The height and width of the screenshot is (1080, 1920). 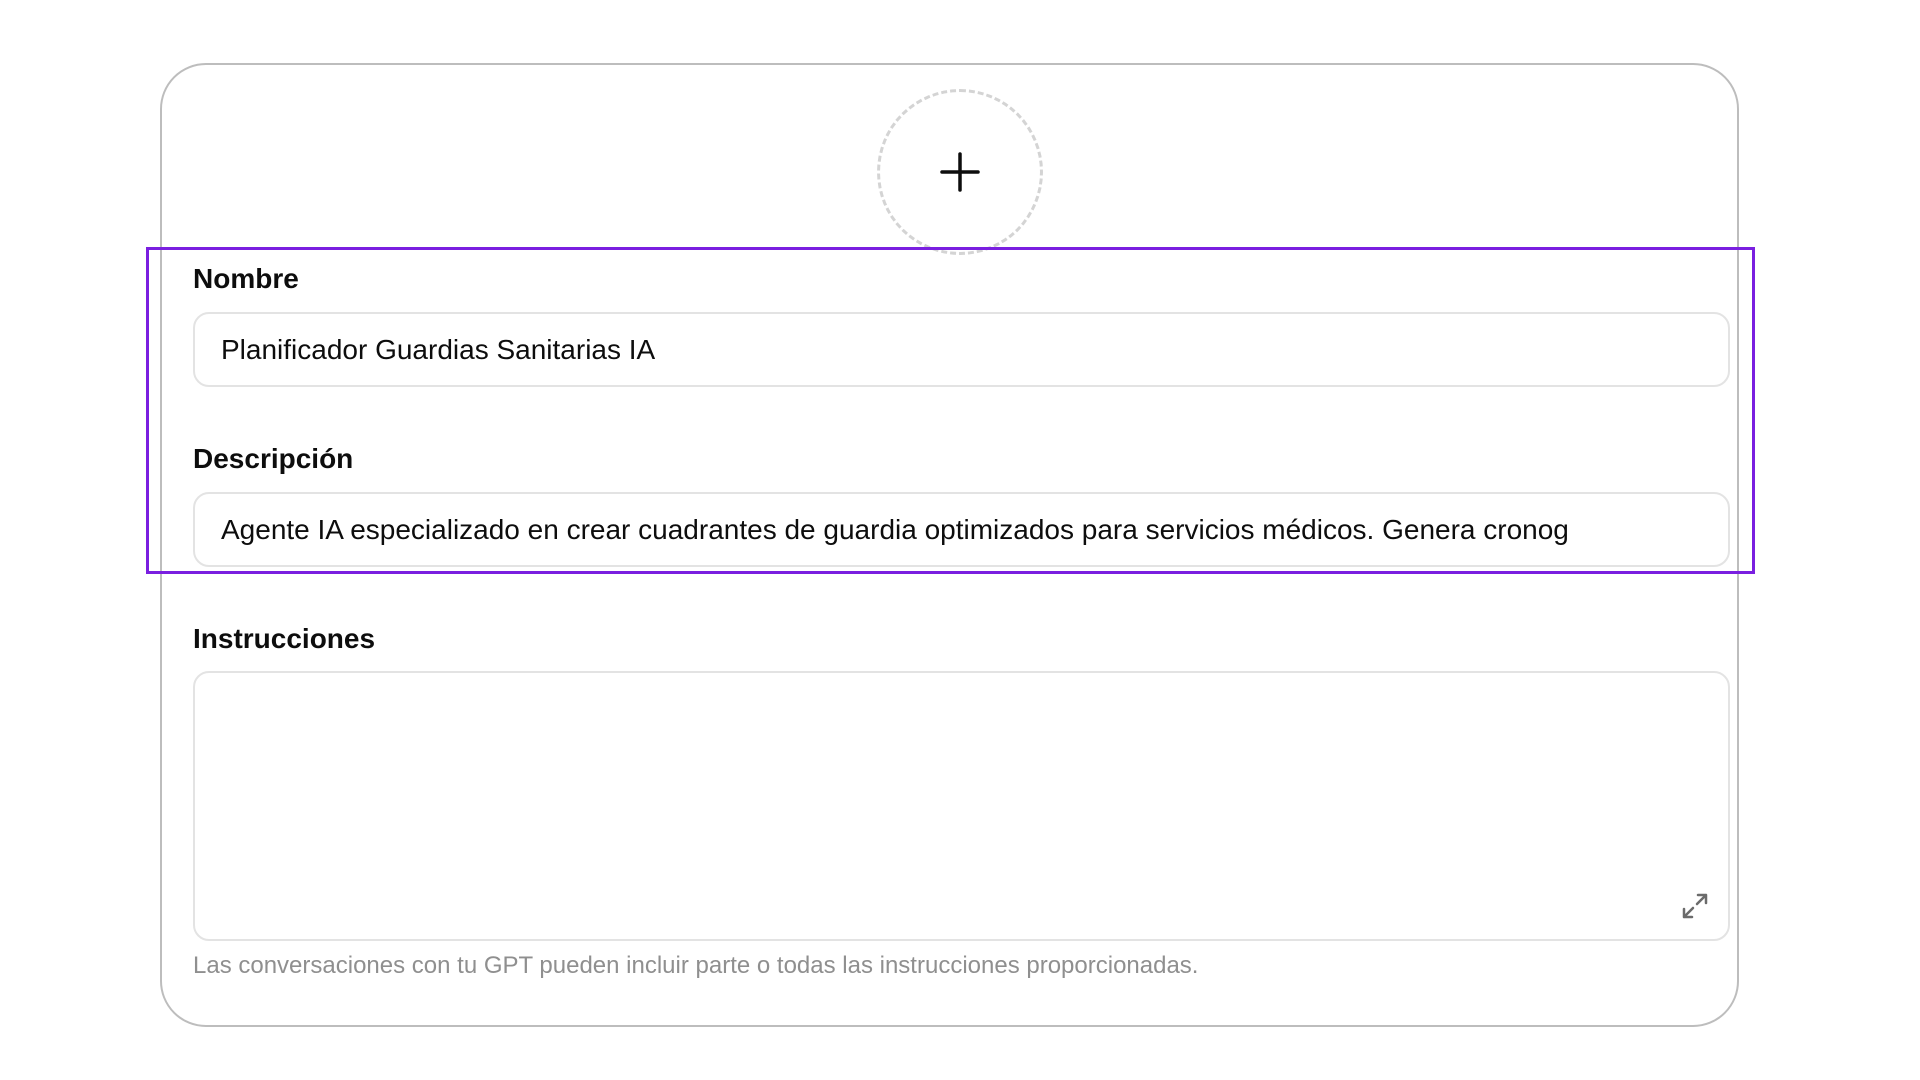 What do you see at coordinates (1695, 906) in the screenshot?
I see `expand-icon` at bounding box center [1695, 906].